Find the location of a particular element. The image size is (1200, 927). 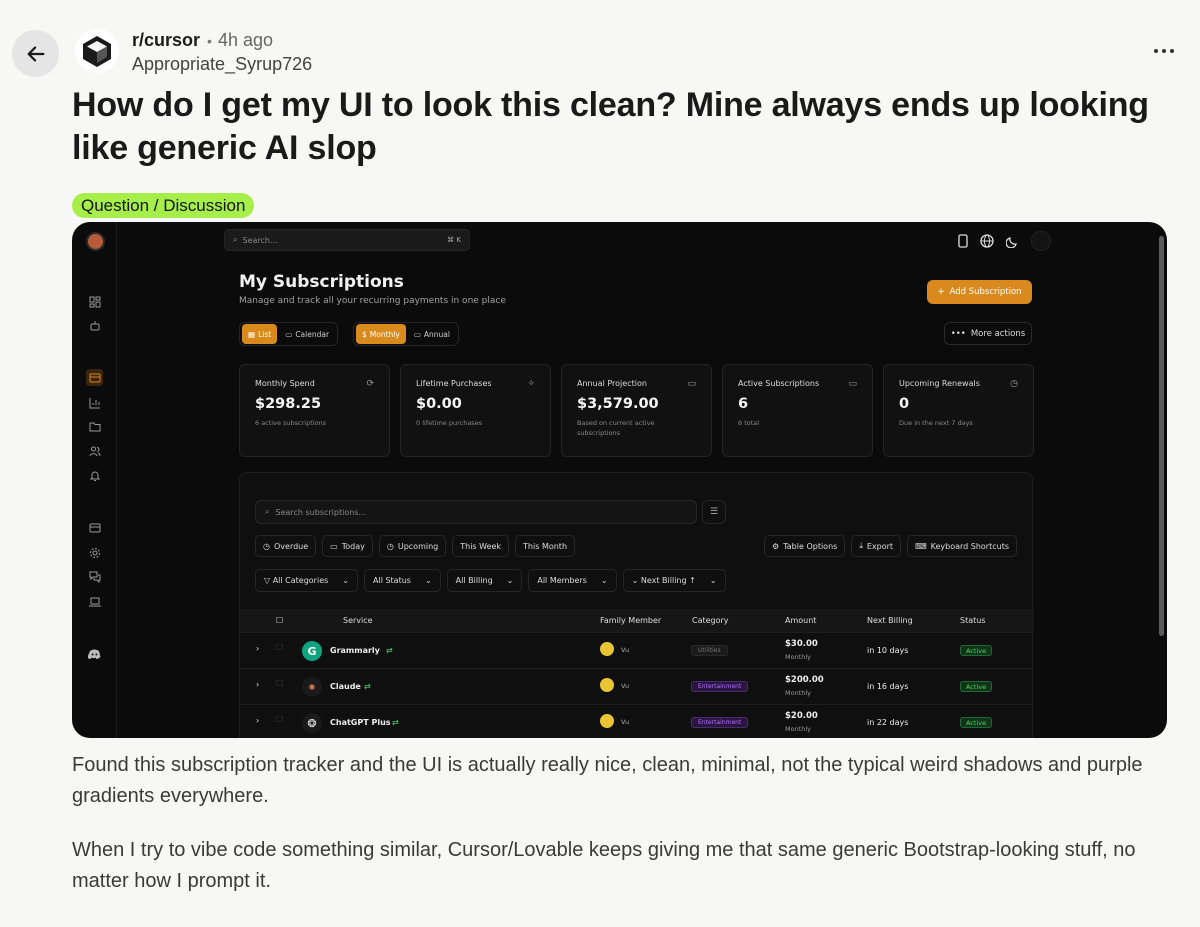

category-badge: Utilities is located at coordinates (709, 650).